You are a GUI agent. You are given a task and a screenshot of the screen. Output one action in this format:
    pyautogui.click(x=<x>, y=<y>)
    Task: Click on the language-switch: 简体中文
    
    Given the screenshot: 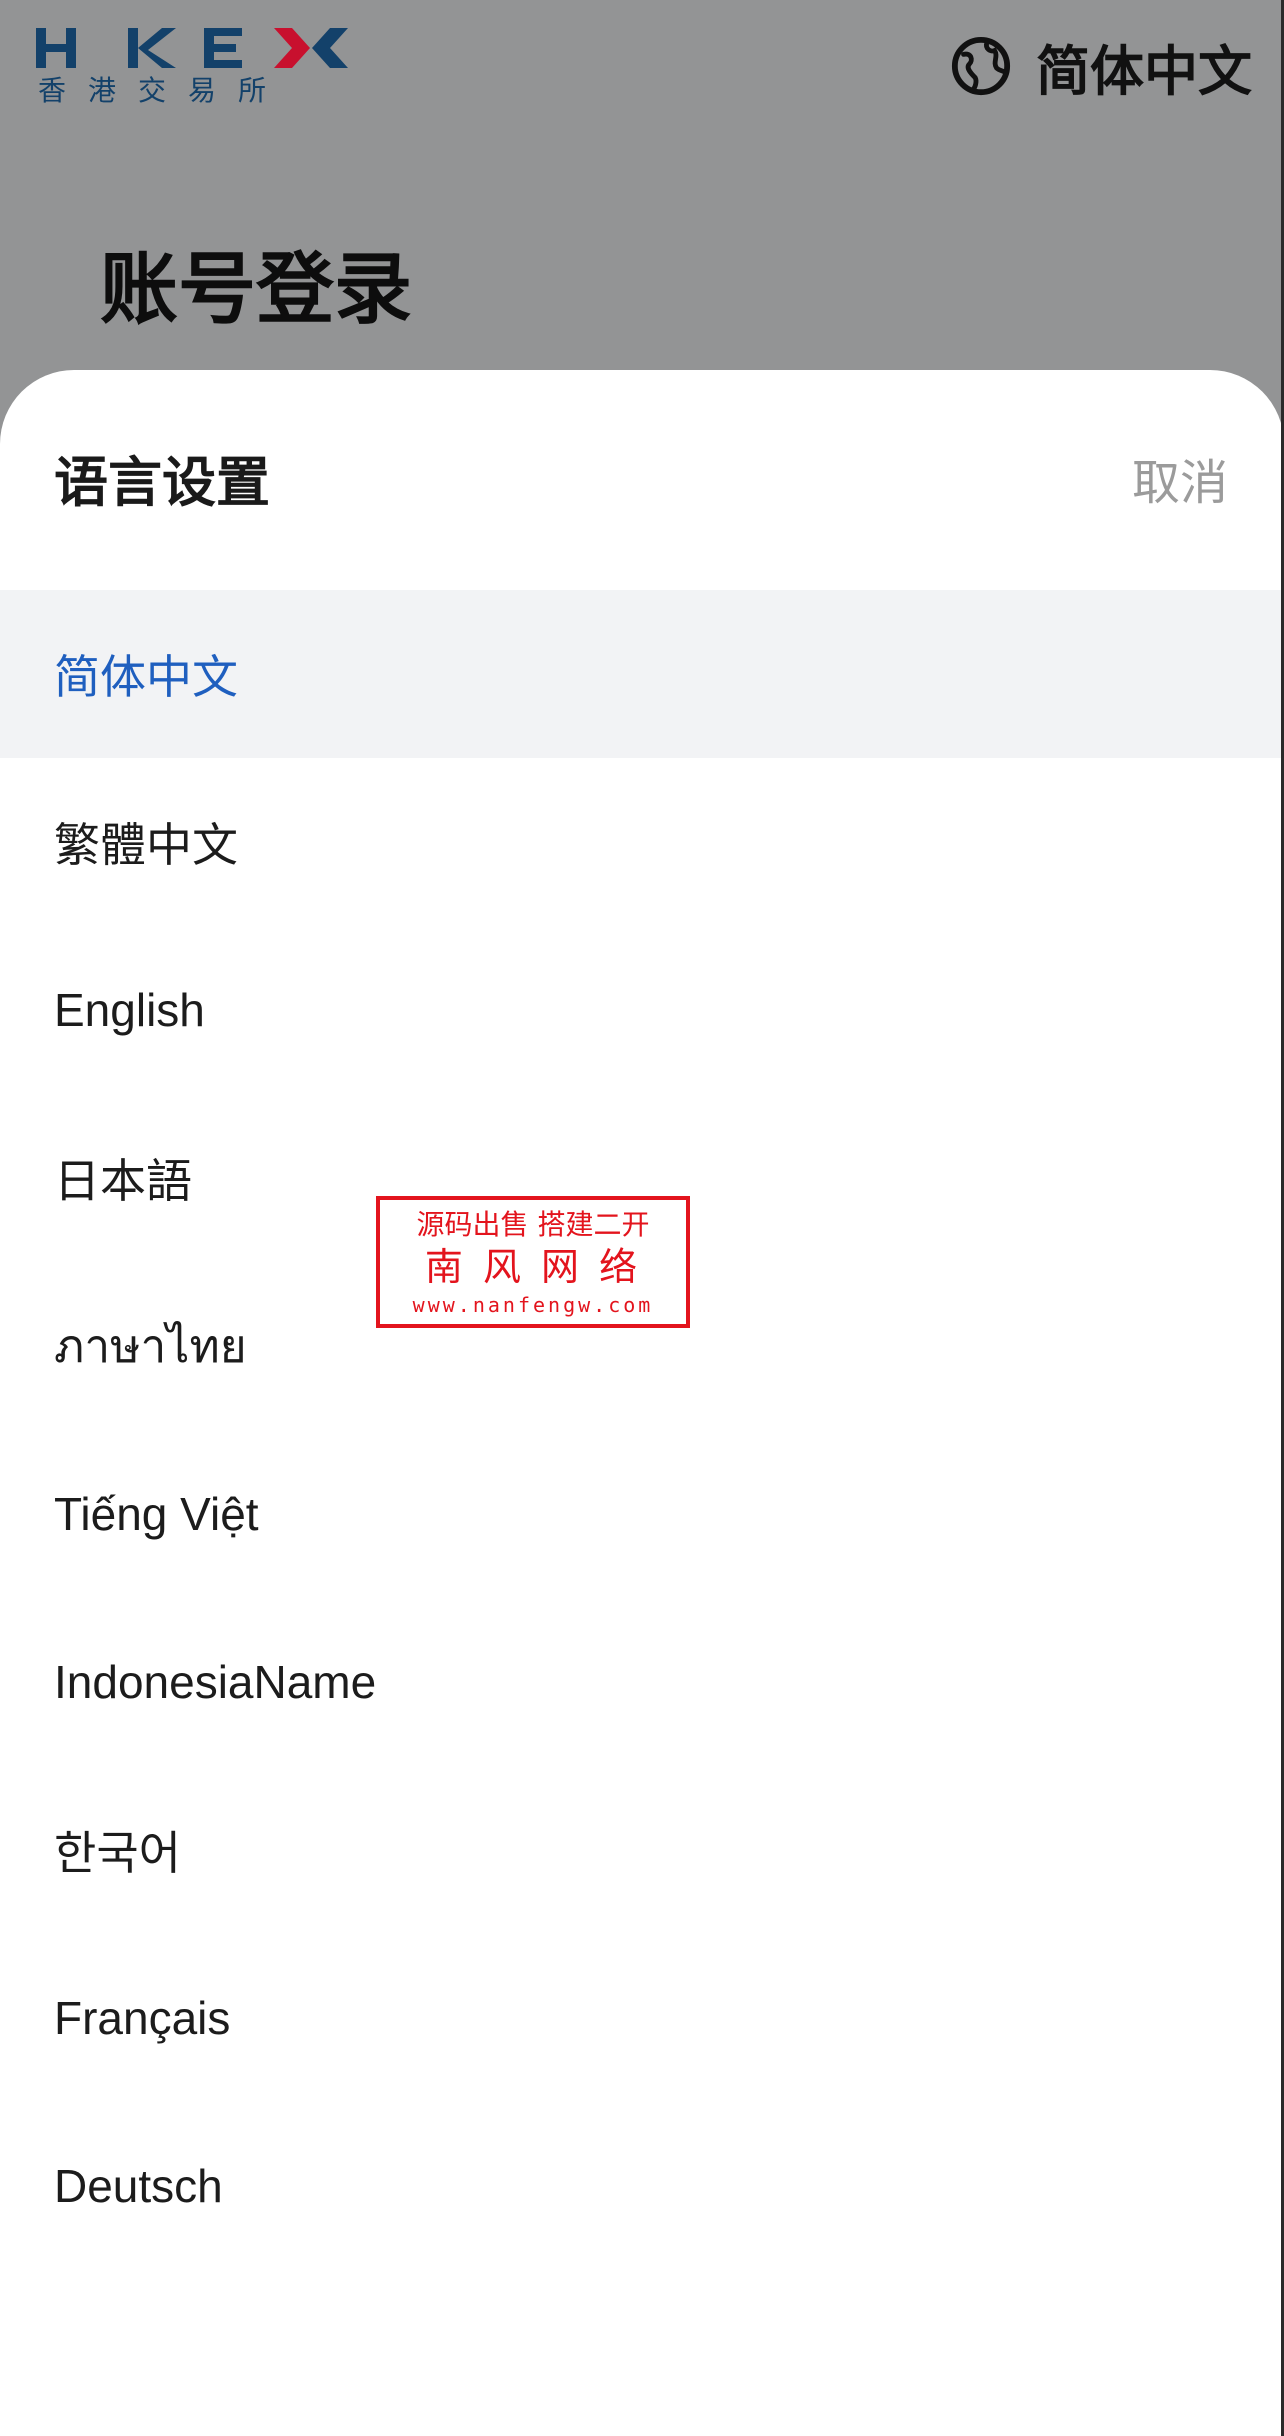 What is the action you would take?
    pyautogui.click(x=1101, y=66)
    